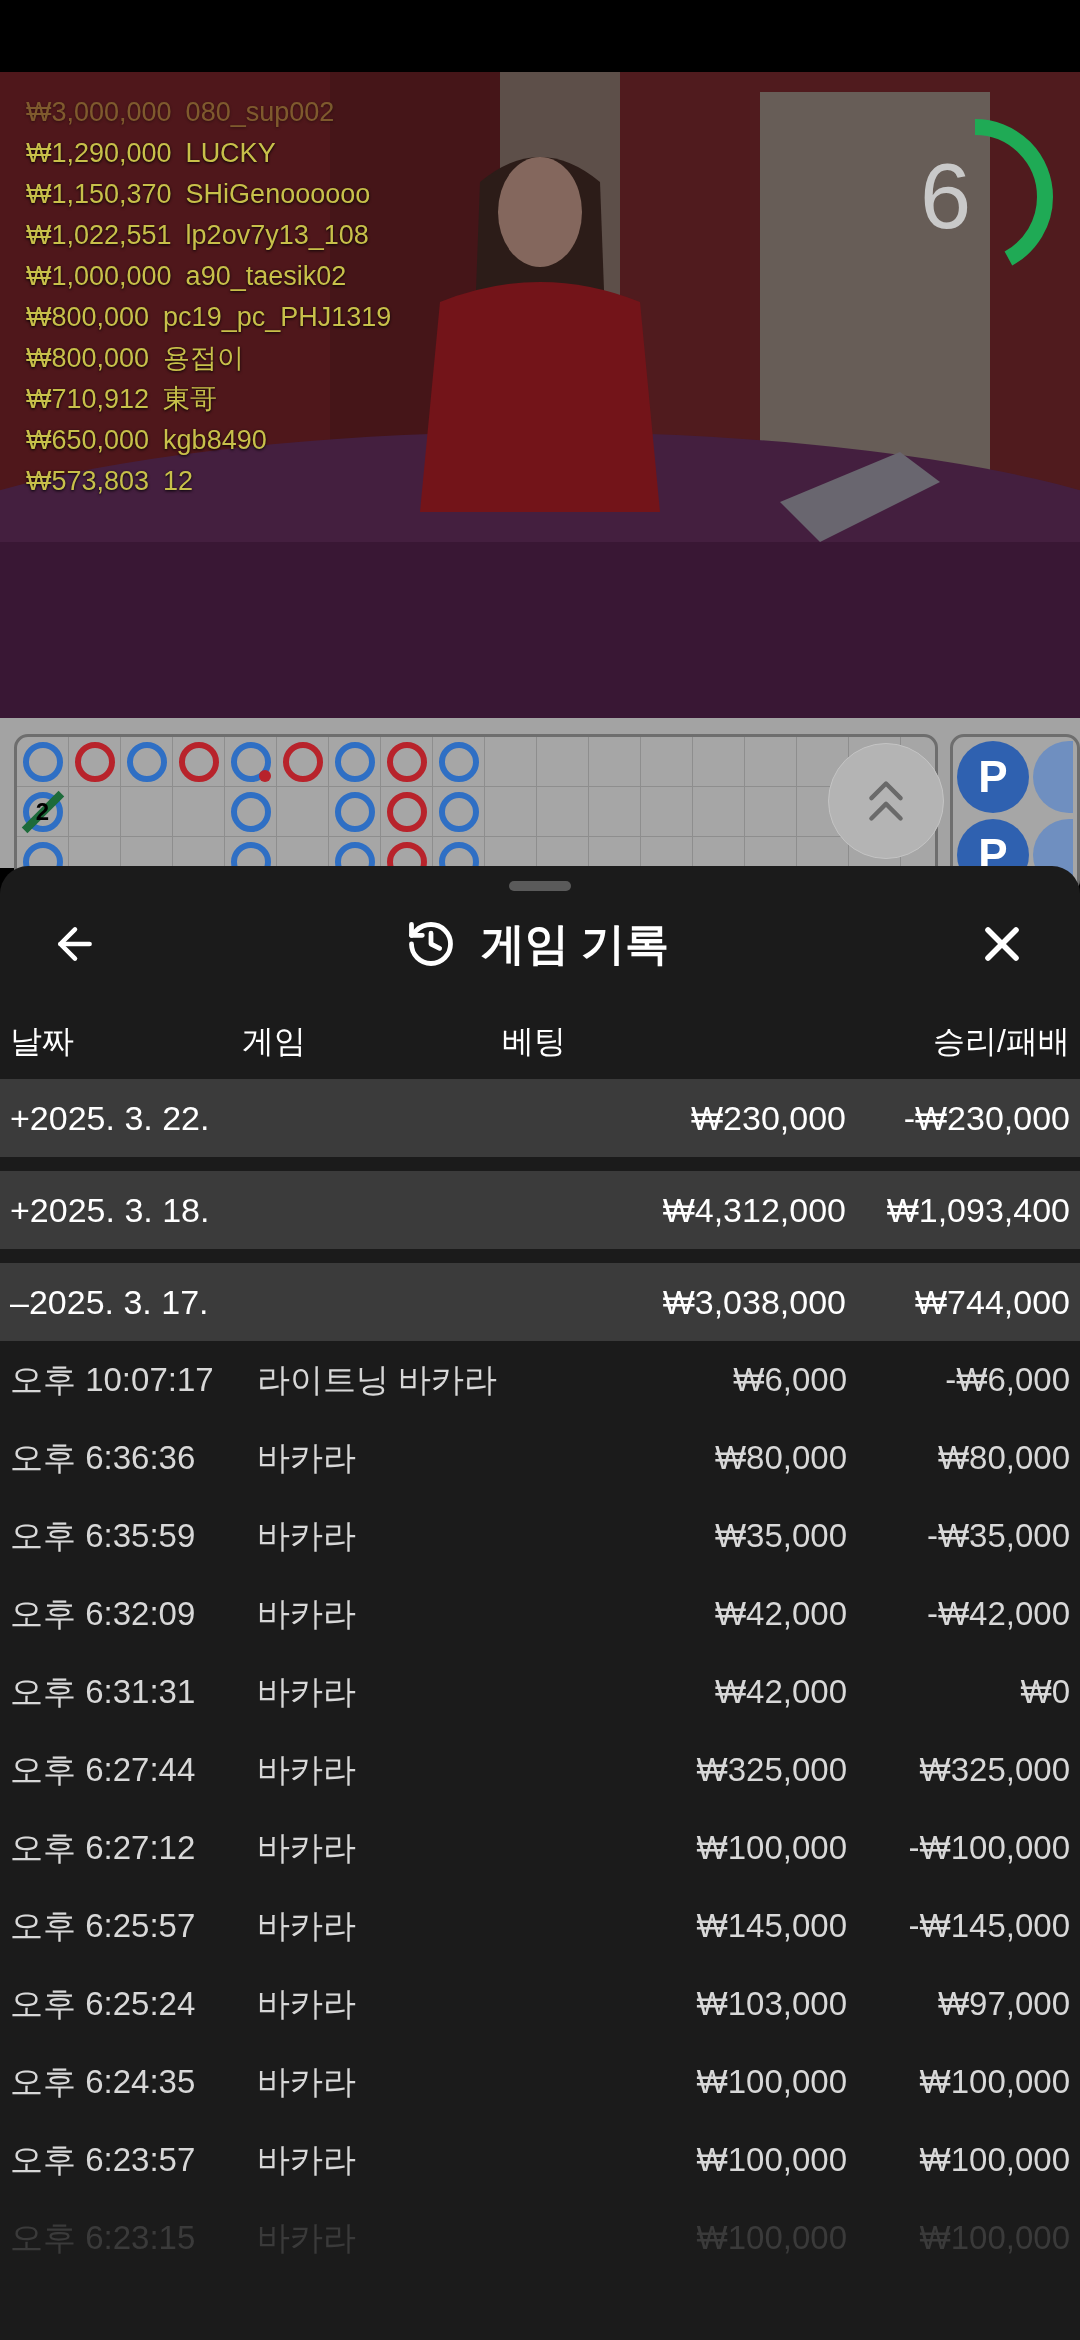 The width and height of the screenshot is (1080, 2340). I want to click on win-loss-amount: -₩35,000, so click(997, 1536).